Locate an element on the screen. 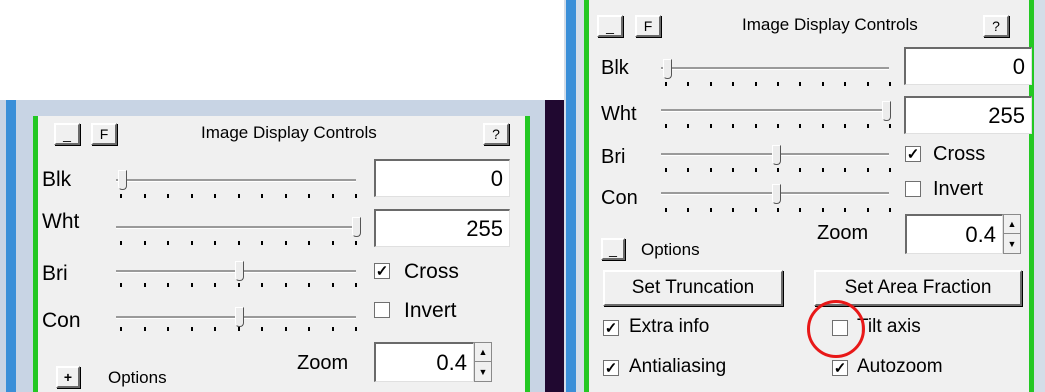 The width and height of the screenshot is (1045, 392). blk-slider-track is located at coordinates (236, 180).